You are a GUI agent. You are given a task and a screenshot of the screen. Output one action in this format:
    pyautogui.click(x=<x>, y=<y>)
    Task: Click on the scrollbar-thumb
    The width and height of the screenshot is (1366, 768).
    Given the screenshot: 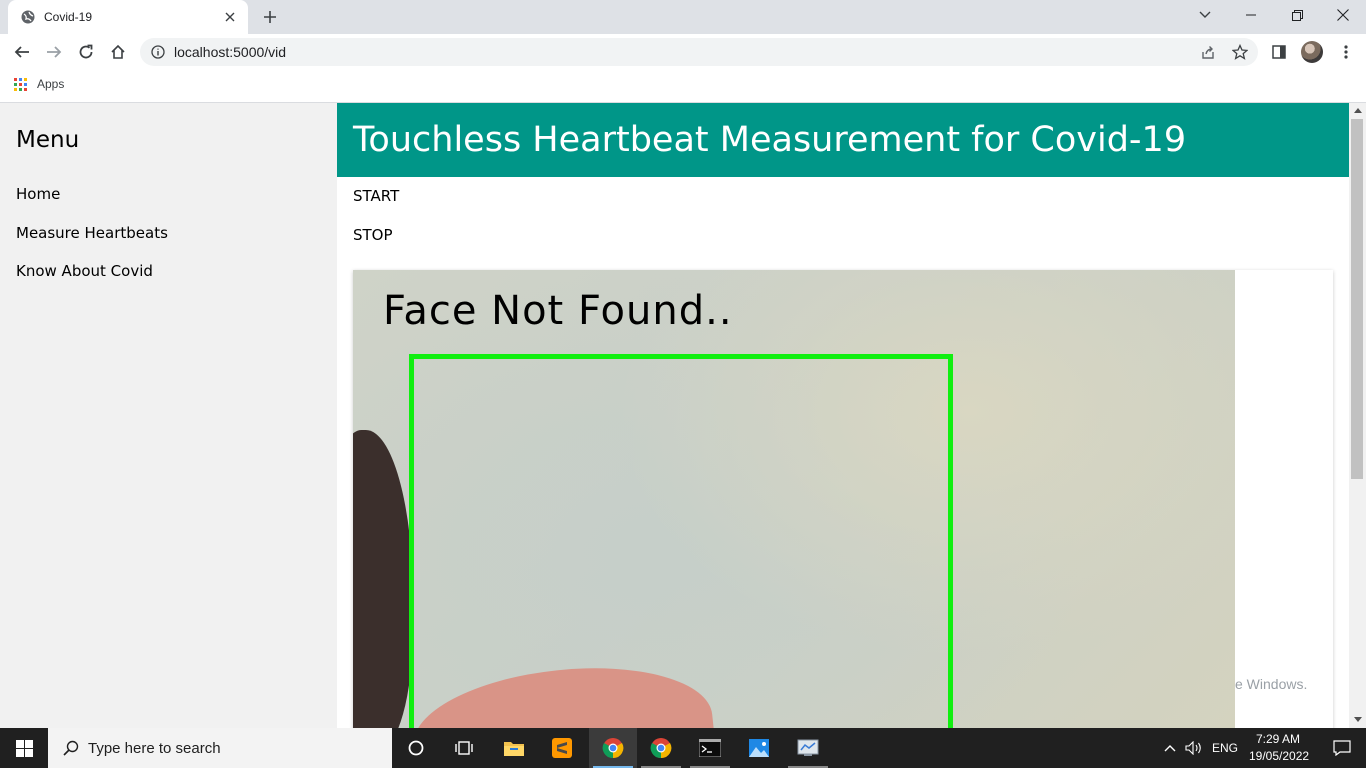 What is the action you would take?
    pyautogui.click(x=1357, y=299)
    